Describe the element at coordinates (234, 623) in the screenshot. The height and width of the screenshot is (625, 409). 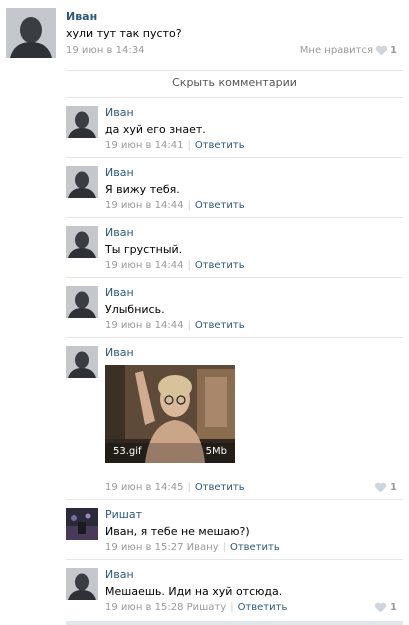
I see `comment-input-edge` at that location.